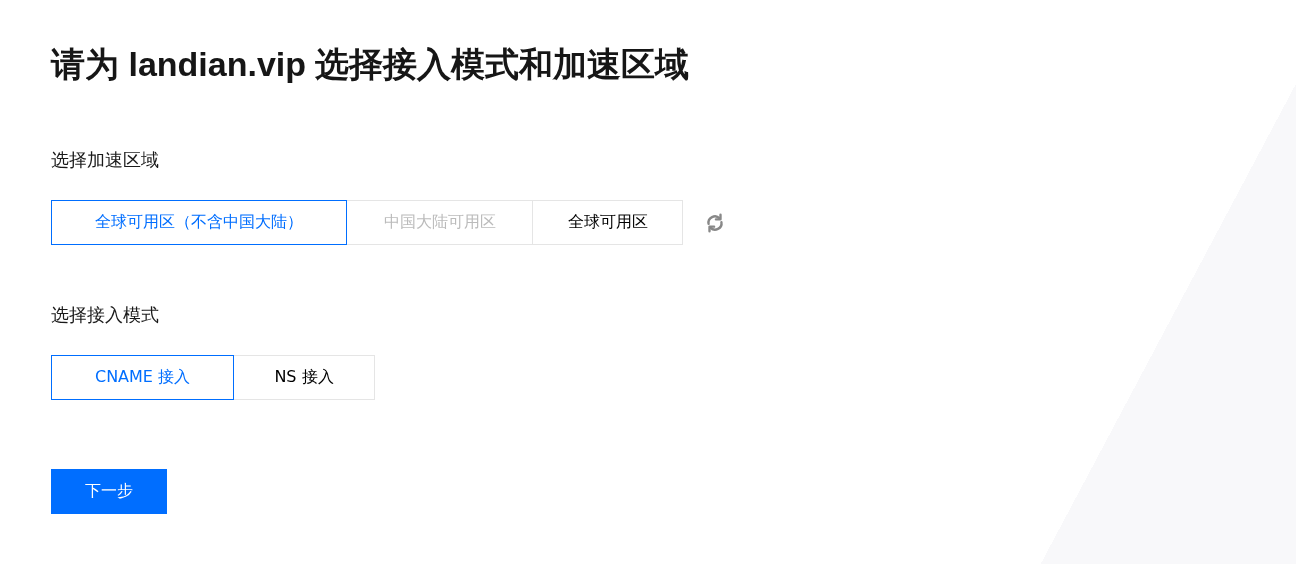 The width and height of the screenshot is (1296, 564). I want to click on refresh-icon, so click(715, 222).